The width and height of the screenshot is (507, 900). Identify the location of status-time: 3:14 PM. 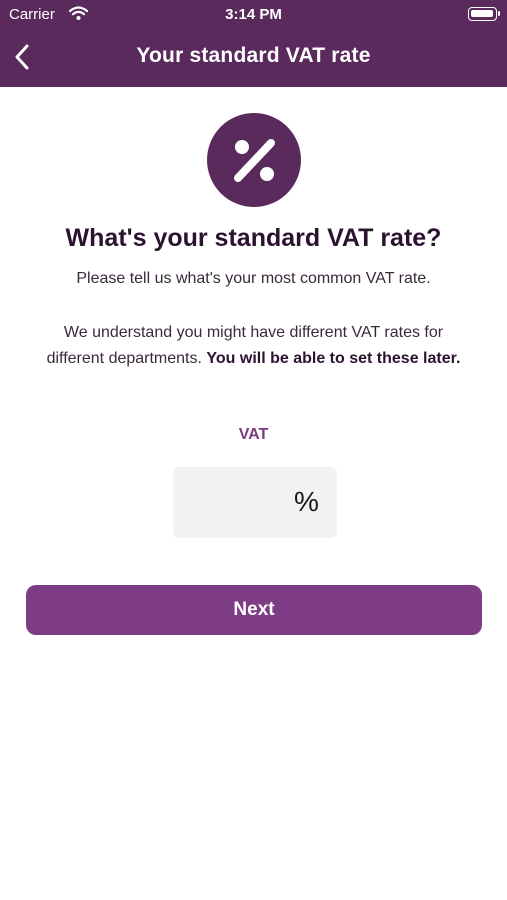
(253, 14).